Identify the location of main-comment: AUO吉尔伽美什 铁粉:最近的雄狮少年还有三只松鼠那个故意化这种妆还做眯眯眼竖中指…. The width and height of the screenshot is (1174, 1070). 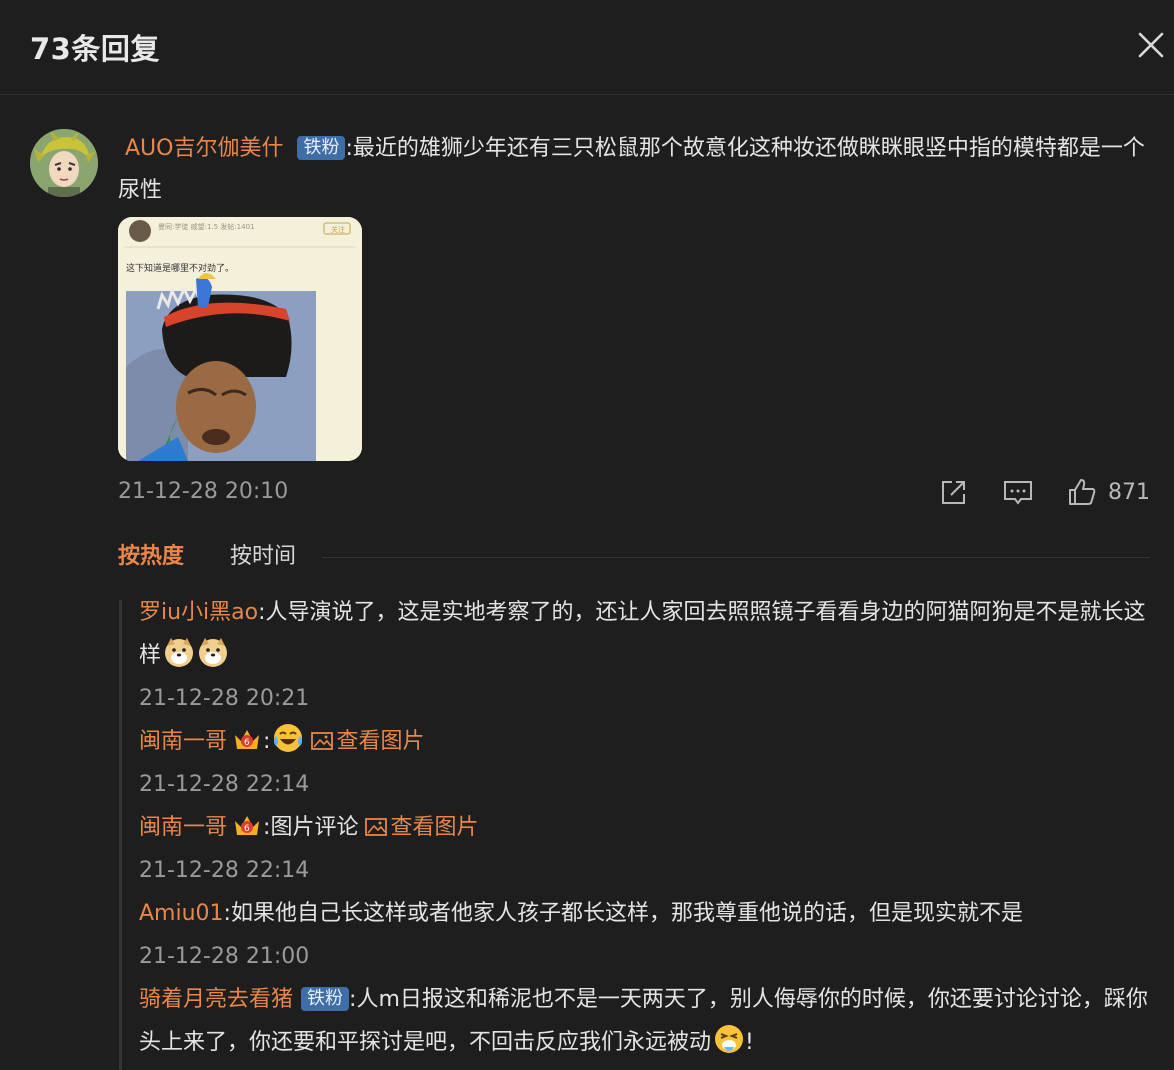
(631, 169).